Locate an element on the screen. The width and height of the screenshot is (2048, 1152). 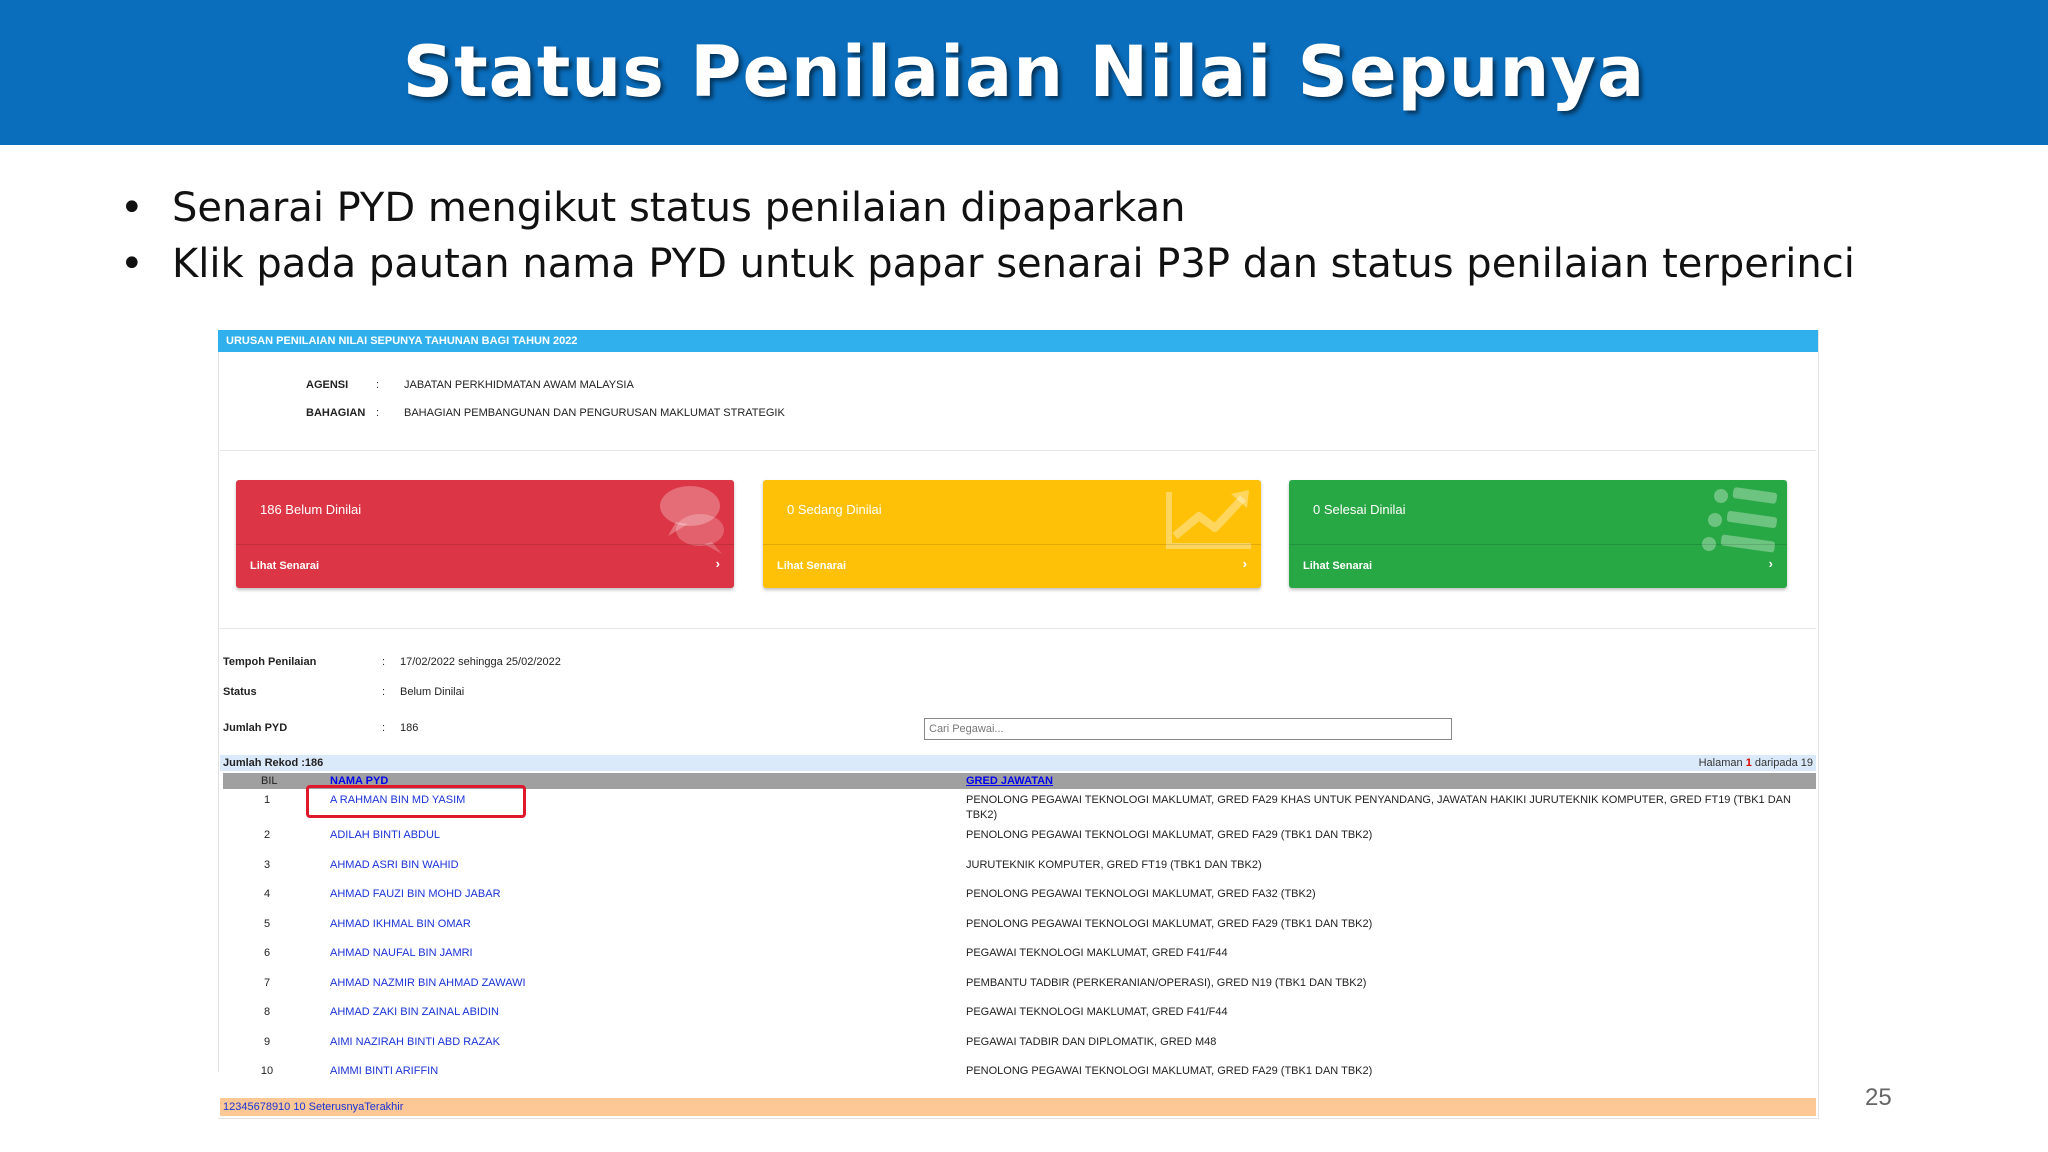
card-belum-dinilai: 186 Belum Dinilai Lihat Senarai › is located at coordinates (485, 534).